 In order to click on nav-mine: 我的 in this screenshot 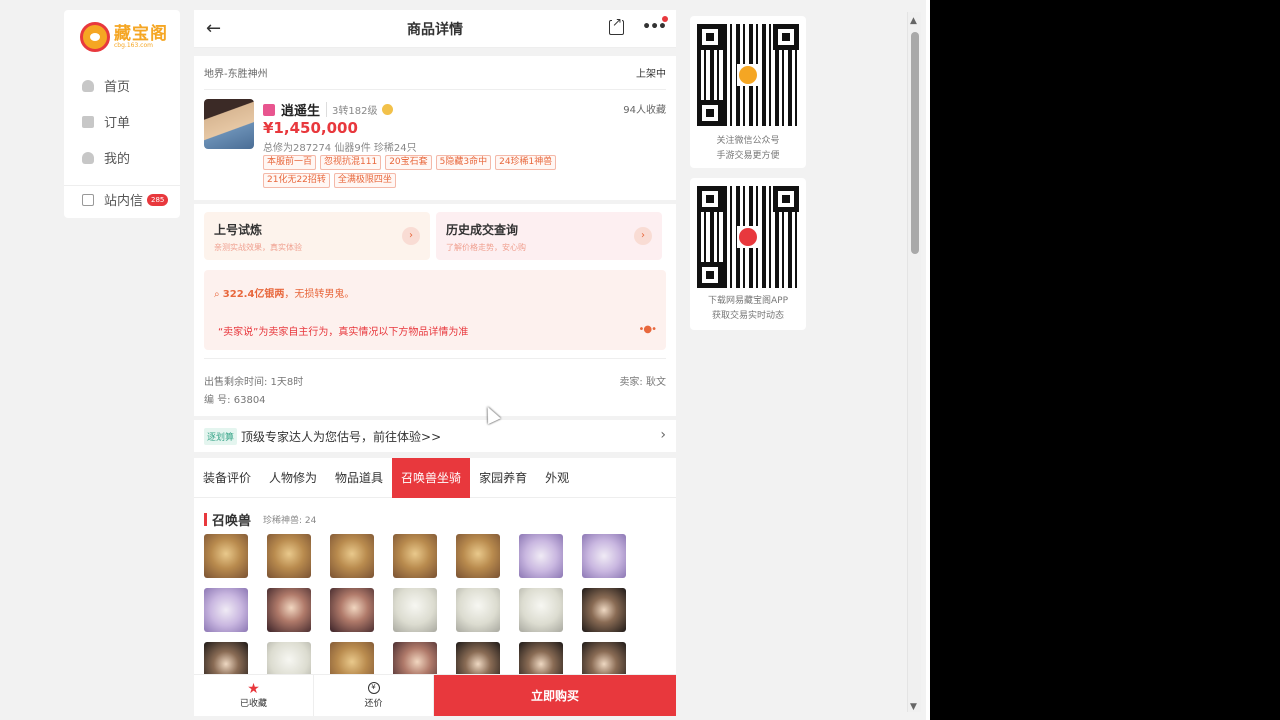, I will do `click(106, 157)`.